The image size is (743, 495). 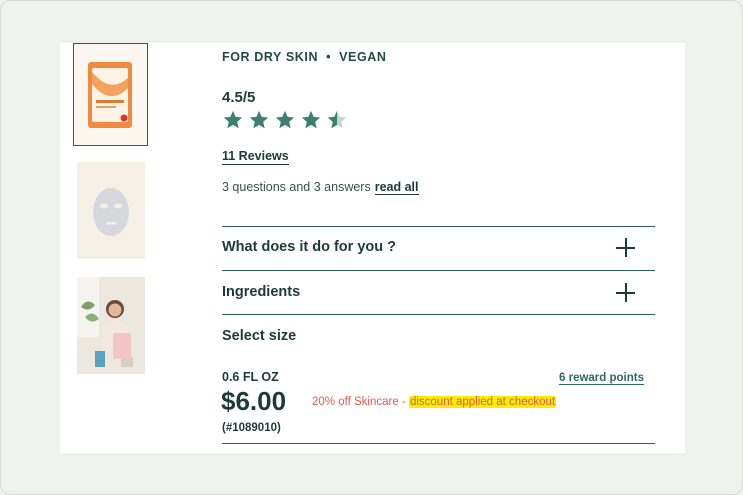 I want to click on qa-summary: 3 questions and 3 answers, so click(x=296, y=187).